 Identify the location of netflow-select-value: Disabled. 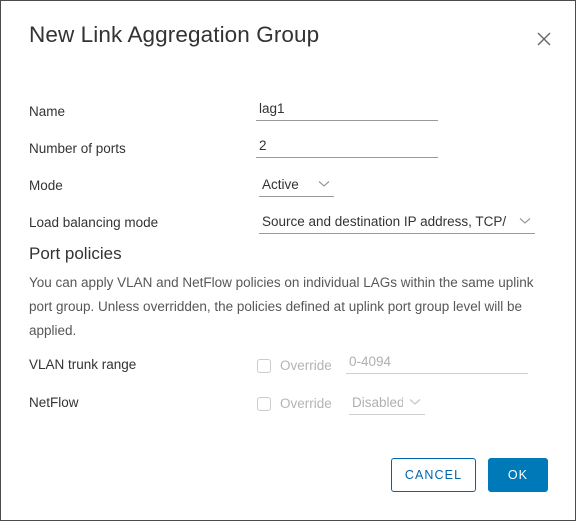
(377, 402).